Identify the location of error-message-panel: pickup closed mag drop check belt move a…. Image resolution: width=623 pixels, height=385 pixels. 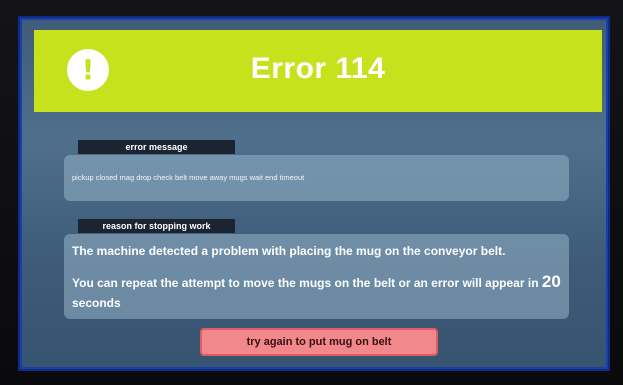
(316, 178).